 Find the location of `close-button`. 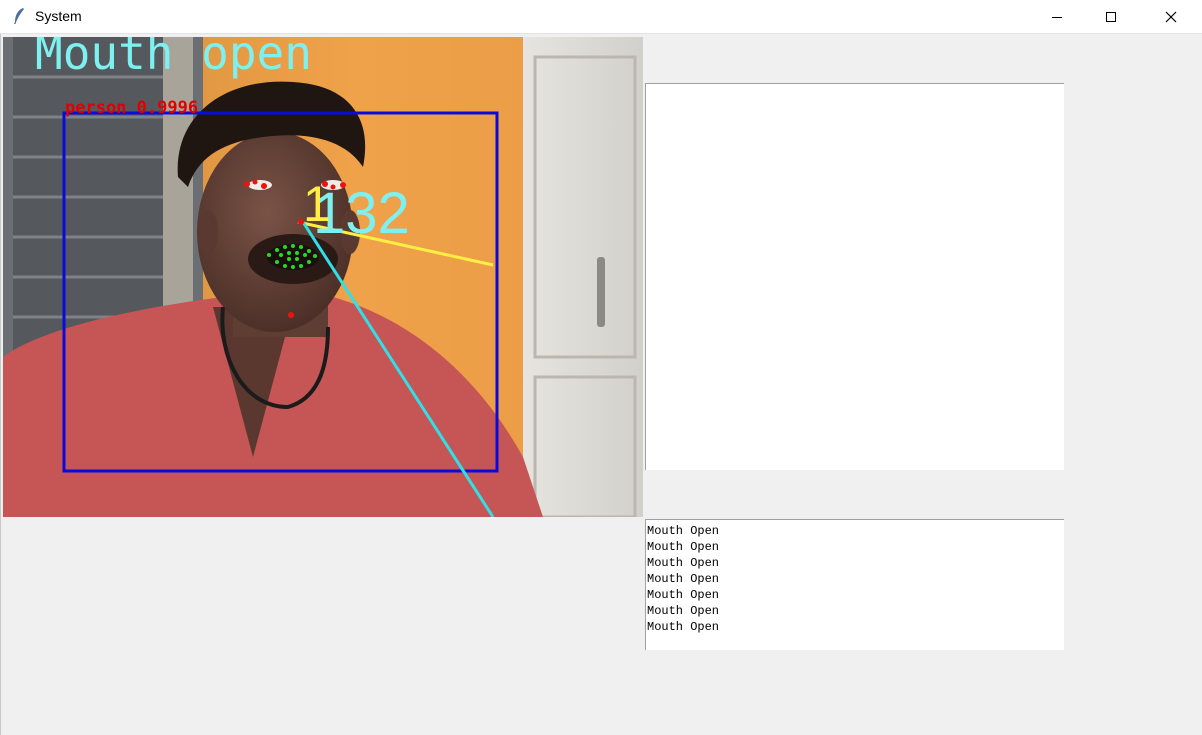

close-button is located at coordinates (1171, 16).